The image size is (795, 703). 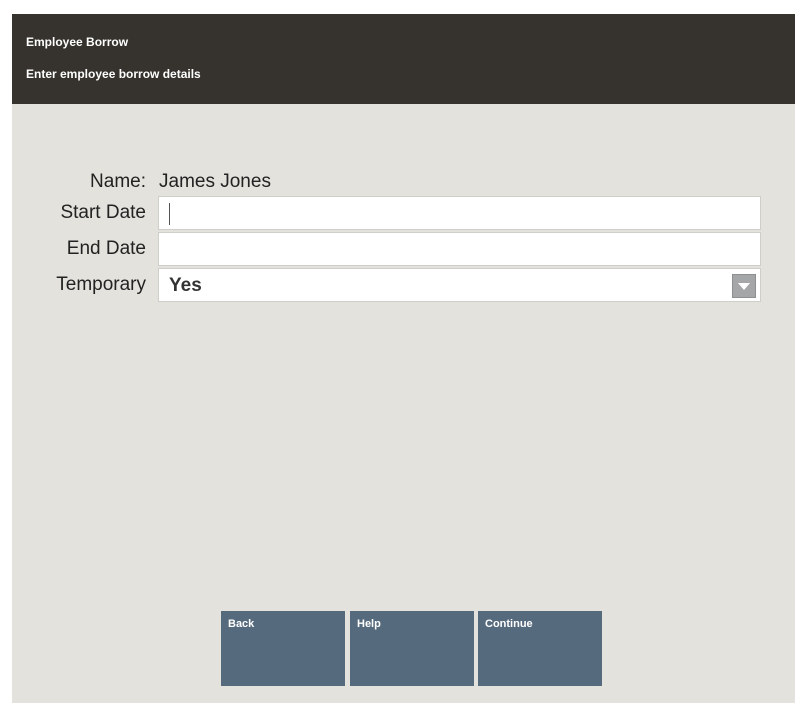 I want to click on end-date-field, so click(x=459, y=249).